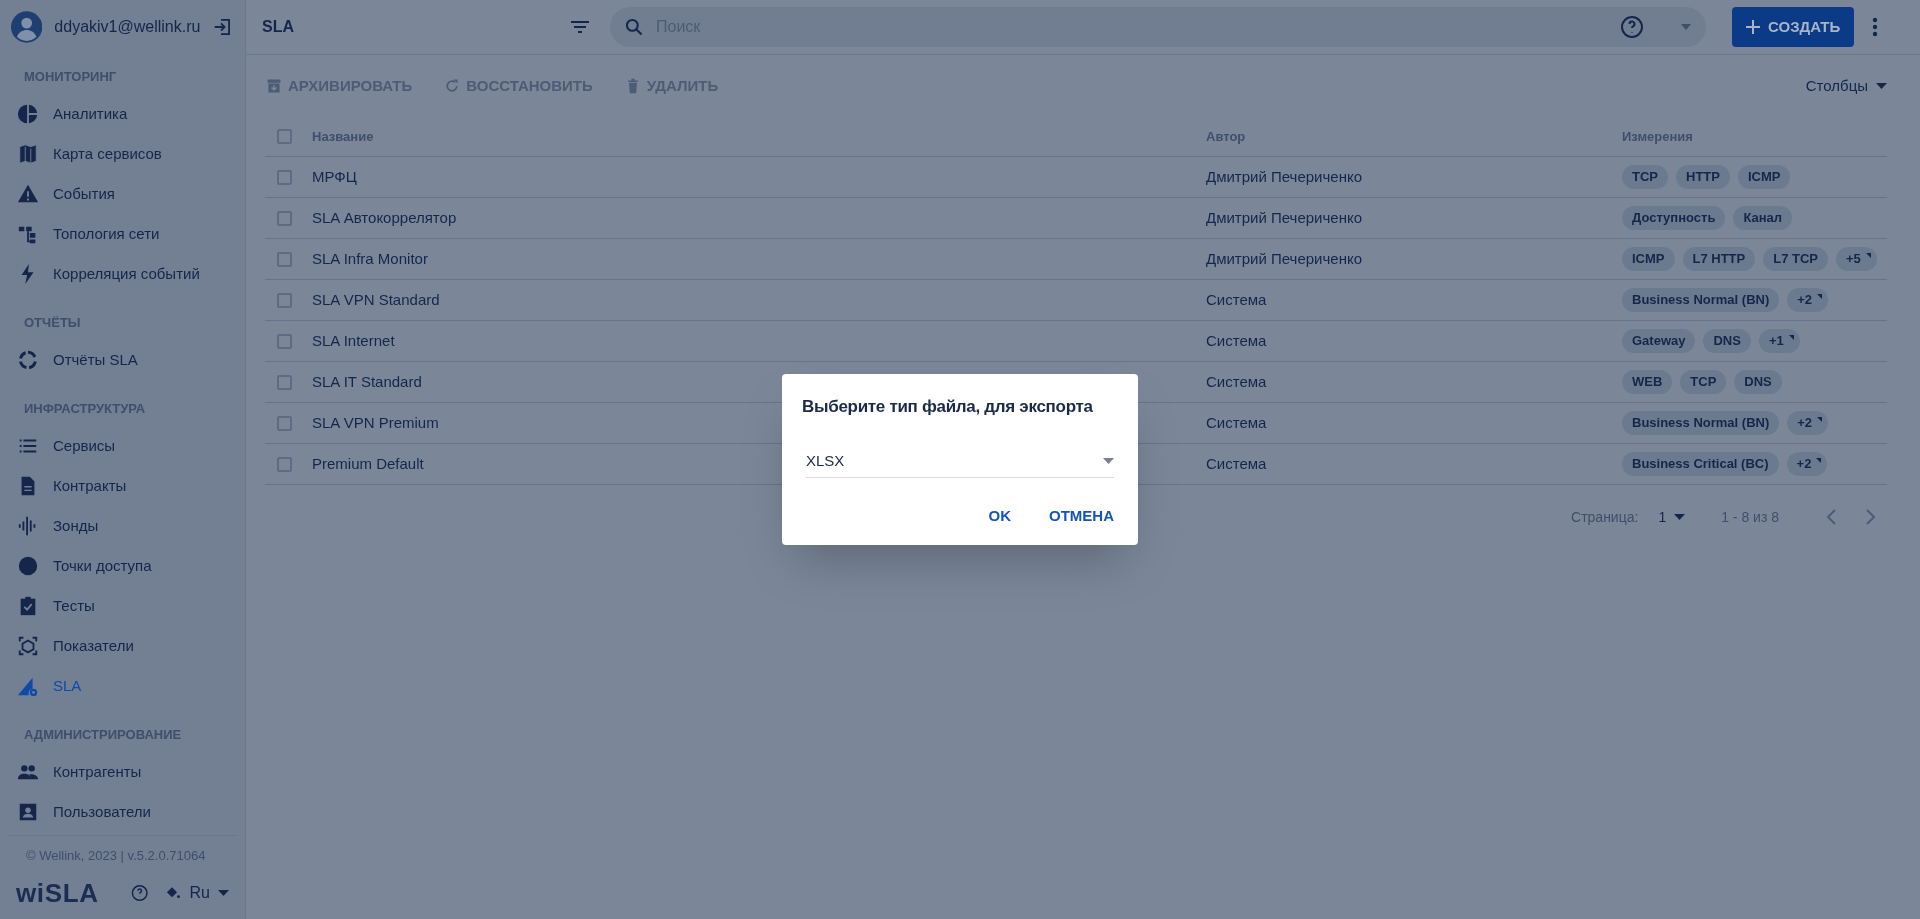 The height and width of the screenshot is (919, 1920). Describe the element at coordinates (1647, 382) in the screenshot. I see `tag: WEB` at that location.